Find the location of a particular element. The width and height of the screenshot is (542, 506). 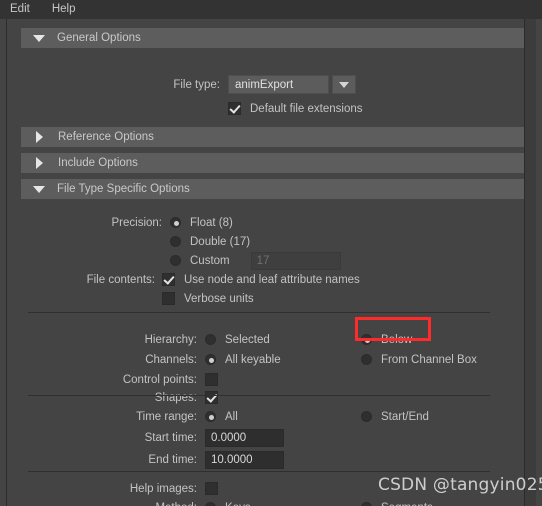

section-title-file-type-specific-options: File Type Specific Options is located at coordinates (123, 189).